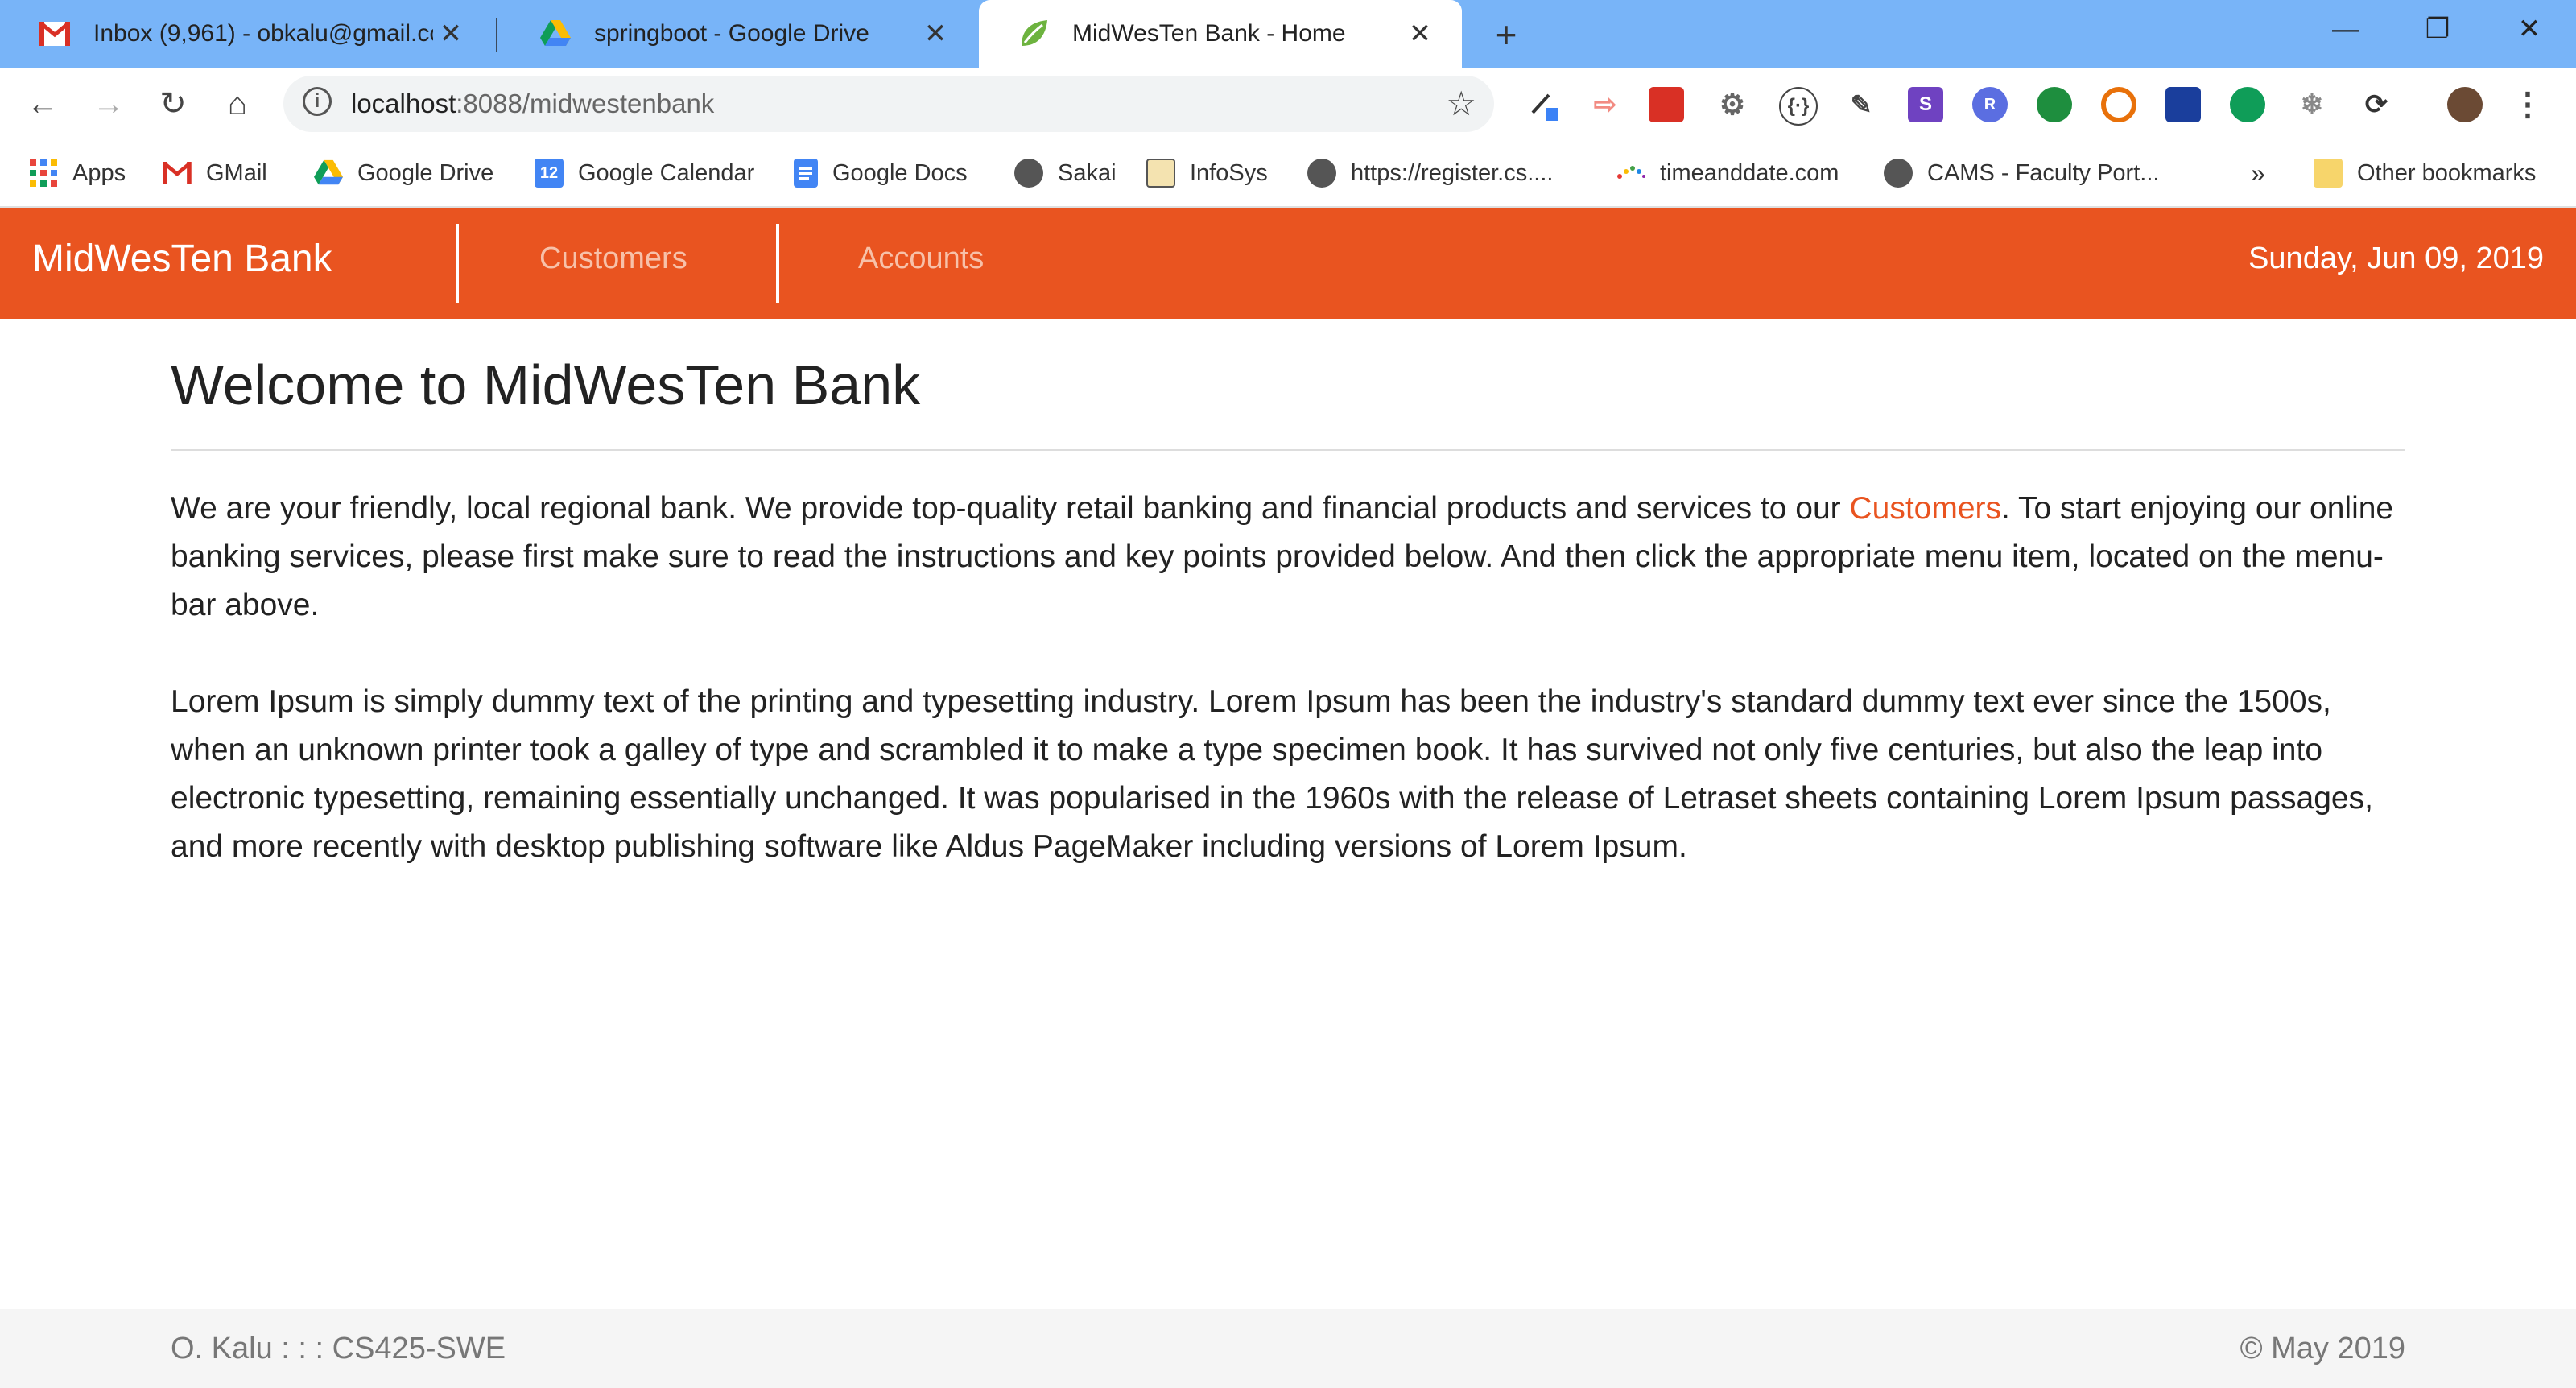  What do you see at coordinates (1630, 173) in the screenshot?
I see `timeanddate-icon` at bounding box center [1630, 173].